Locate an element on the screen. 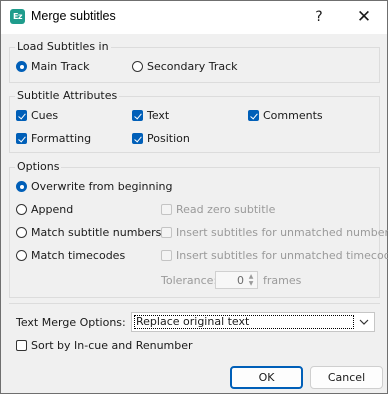 Image resolution: width=388 pixels, height=394 pixels. text-merge-options-select: Replace original text is located at coordinates (253, 322).